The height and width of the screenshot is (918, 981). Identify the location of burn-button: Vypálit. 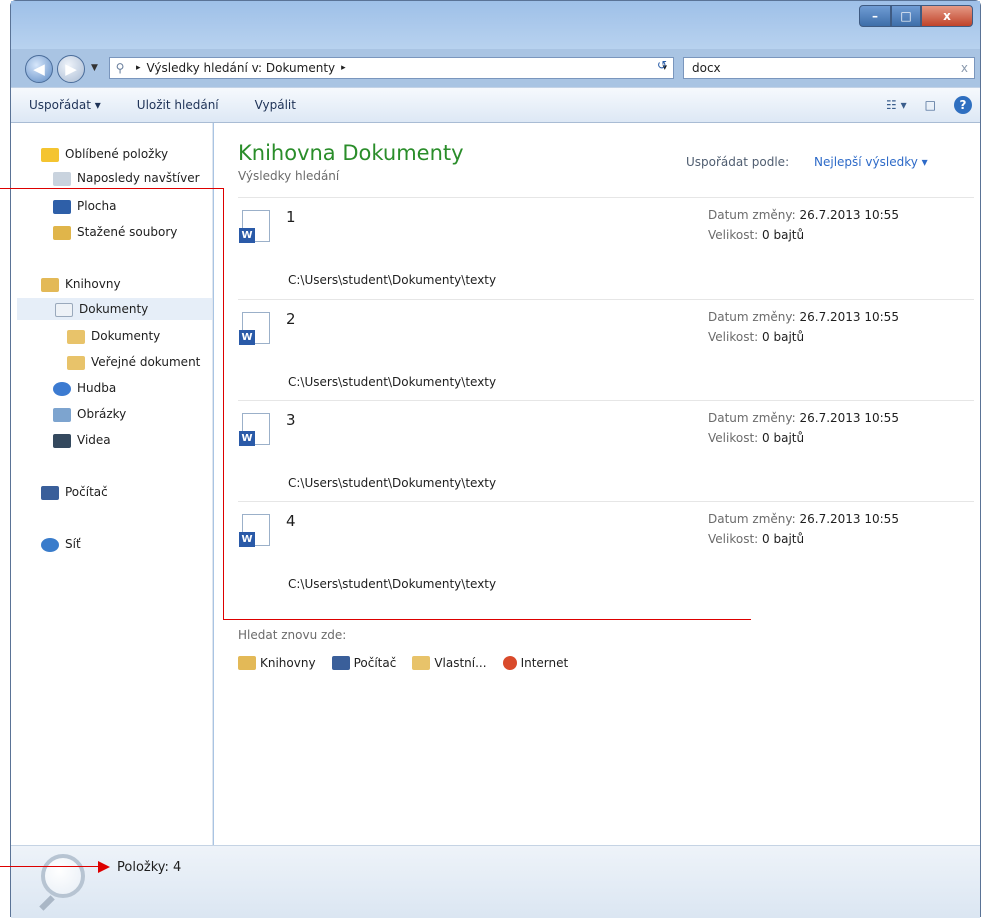
(275, 105).